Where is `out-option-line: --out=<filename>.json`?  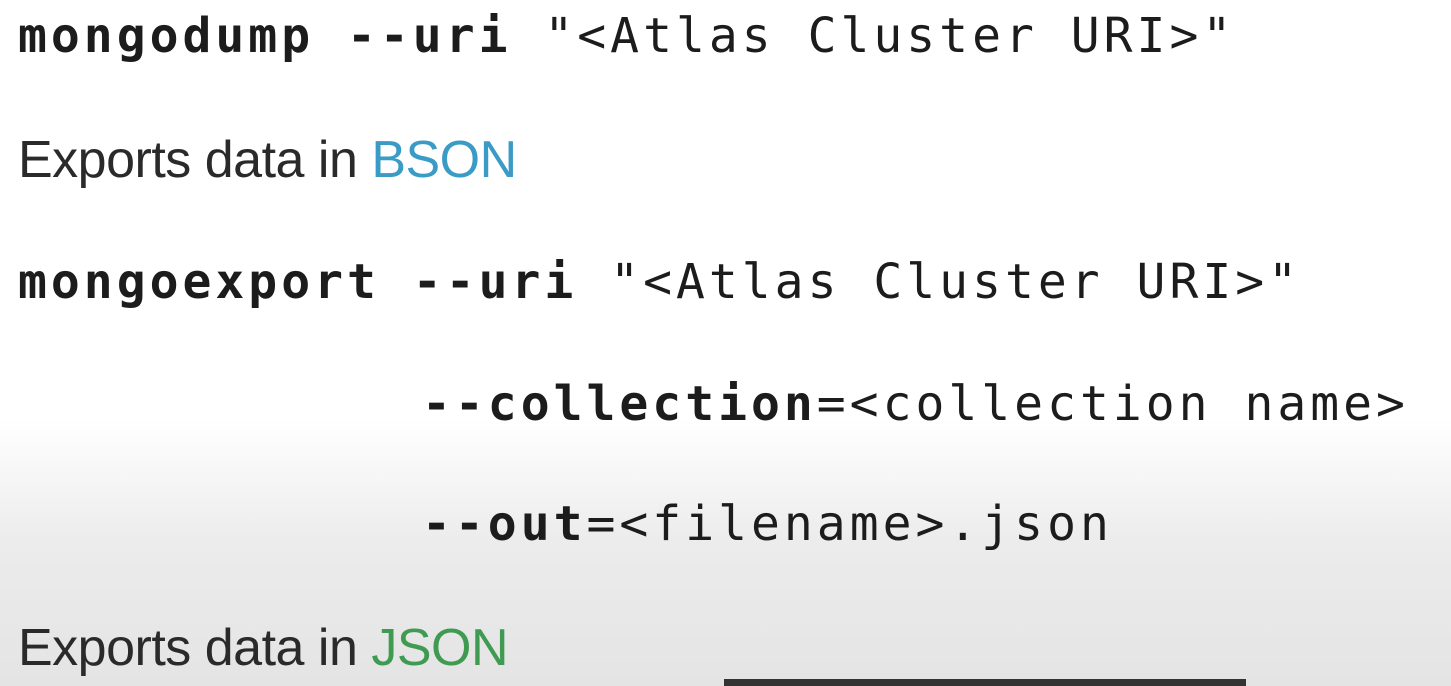
out-option-line: --out=<filename>.json is located at coordinates (767, 524).